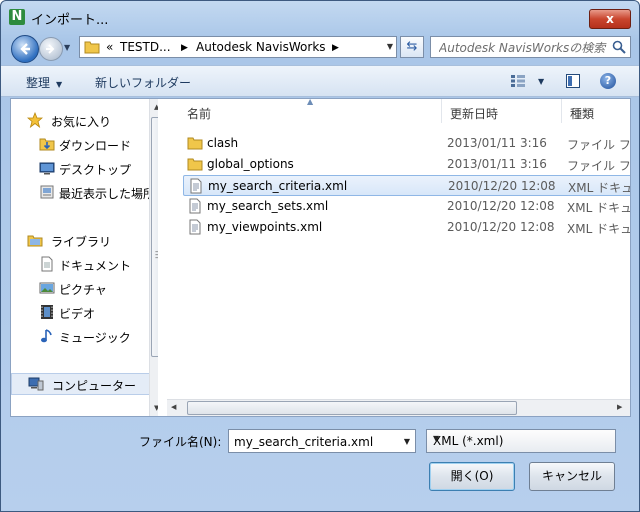 The height and width of the screenshot is (512, 640). Describe the element at coordinates (315, 442) in the screenshot. I see `filename-input` at that location.